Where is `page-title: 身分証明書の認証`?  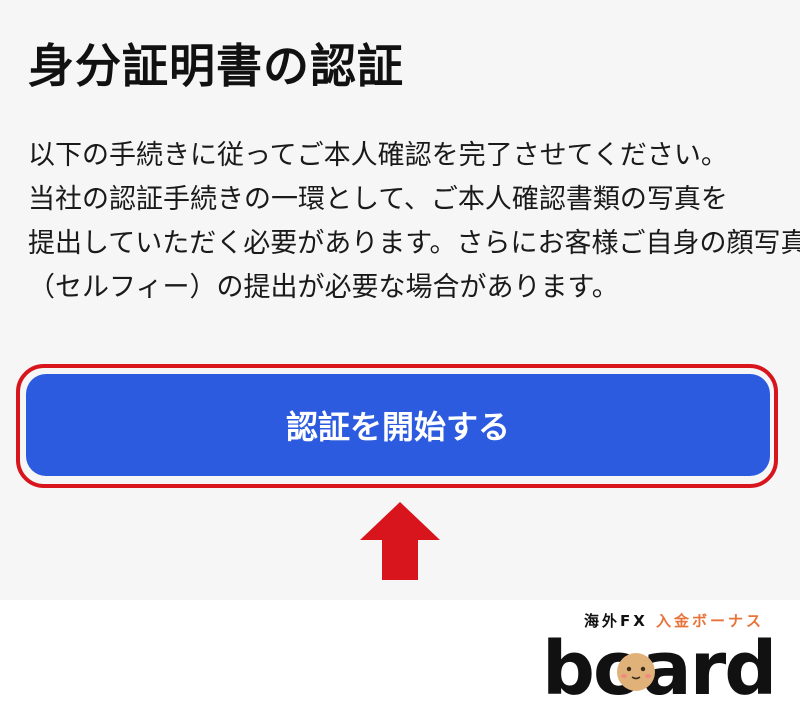 page-title: 身分証明書の認証 is located at coordinates (216, 66).